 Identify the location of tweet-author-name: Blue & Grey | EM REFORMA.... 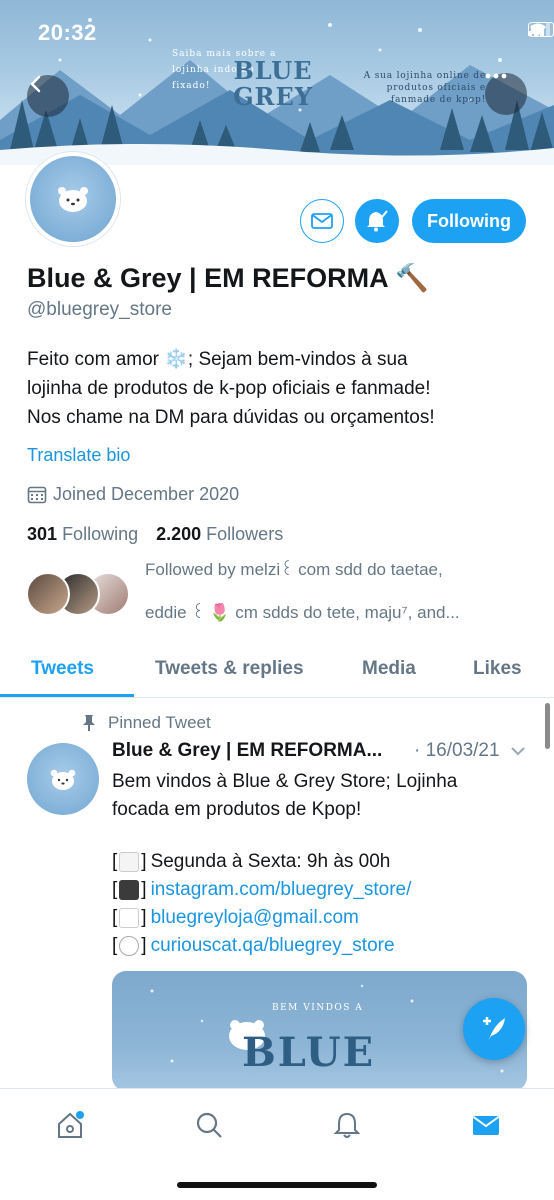
(260, 751).